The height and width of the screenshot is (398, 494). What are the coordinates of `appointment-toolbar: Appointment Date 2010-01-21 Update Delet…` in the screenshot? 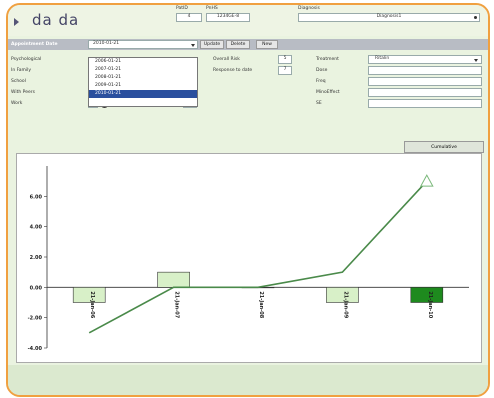 It's located at (248, 44).